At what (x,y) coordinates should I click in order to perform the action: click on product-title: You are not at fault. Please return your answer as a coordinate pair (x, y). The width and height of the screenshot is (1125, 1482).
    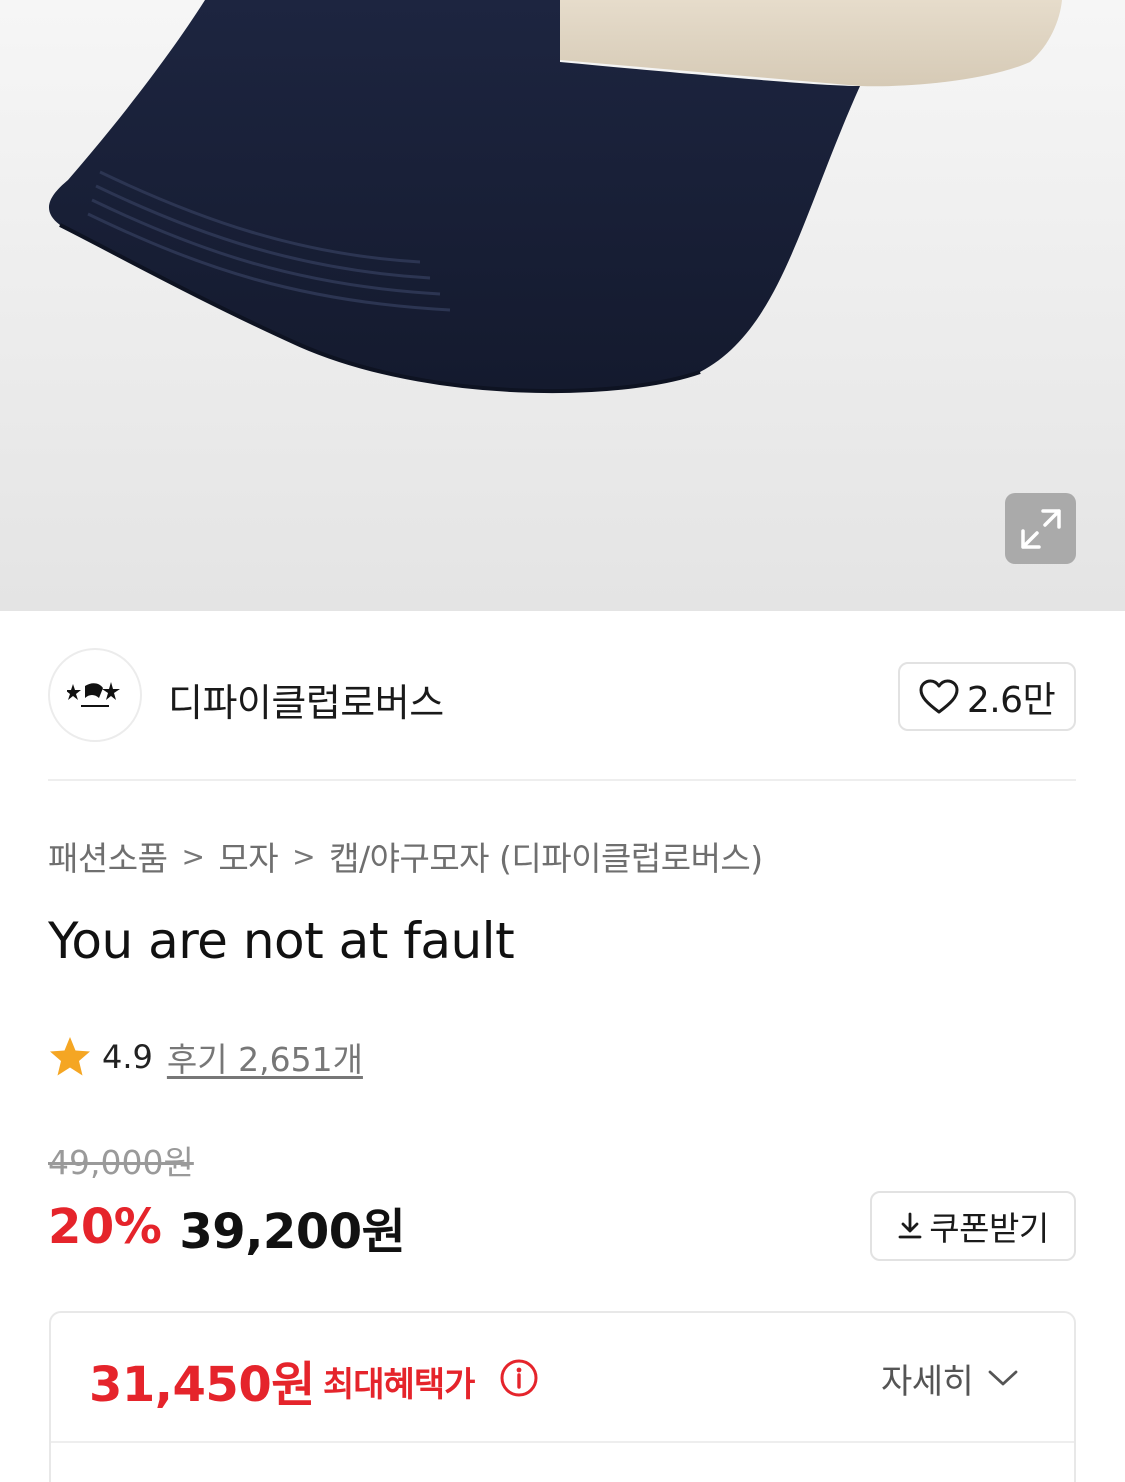
    Looking at the image, I should click on (281, 941).